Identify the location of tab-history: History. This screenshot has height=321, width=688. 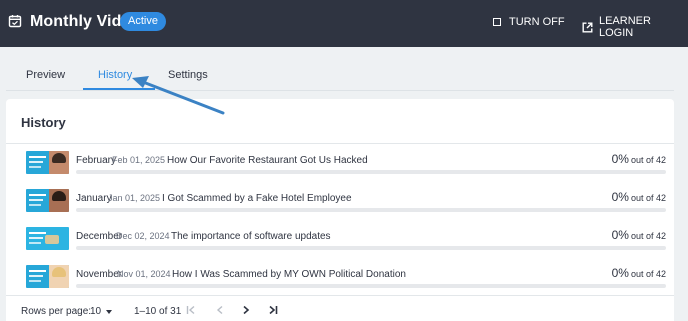
(115, 75).